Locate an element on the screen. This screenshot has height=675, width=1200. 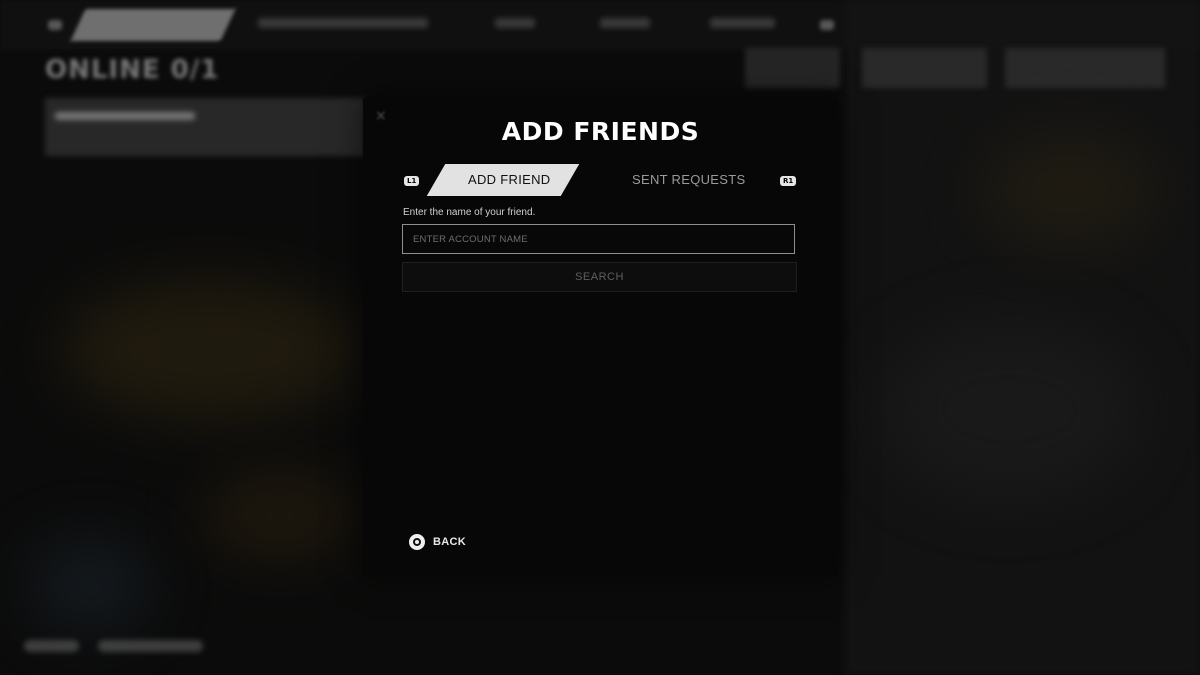
search-button: SEARCH is located at coordinates (599, 277).